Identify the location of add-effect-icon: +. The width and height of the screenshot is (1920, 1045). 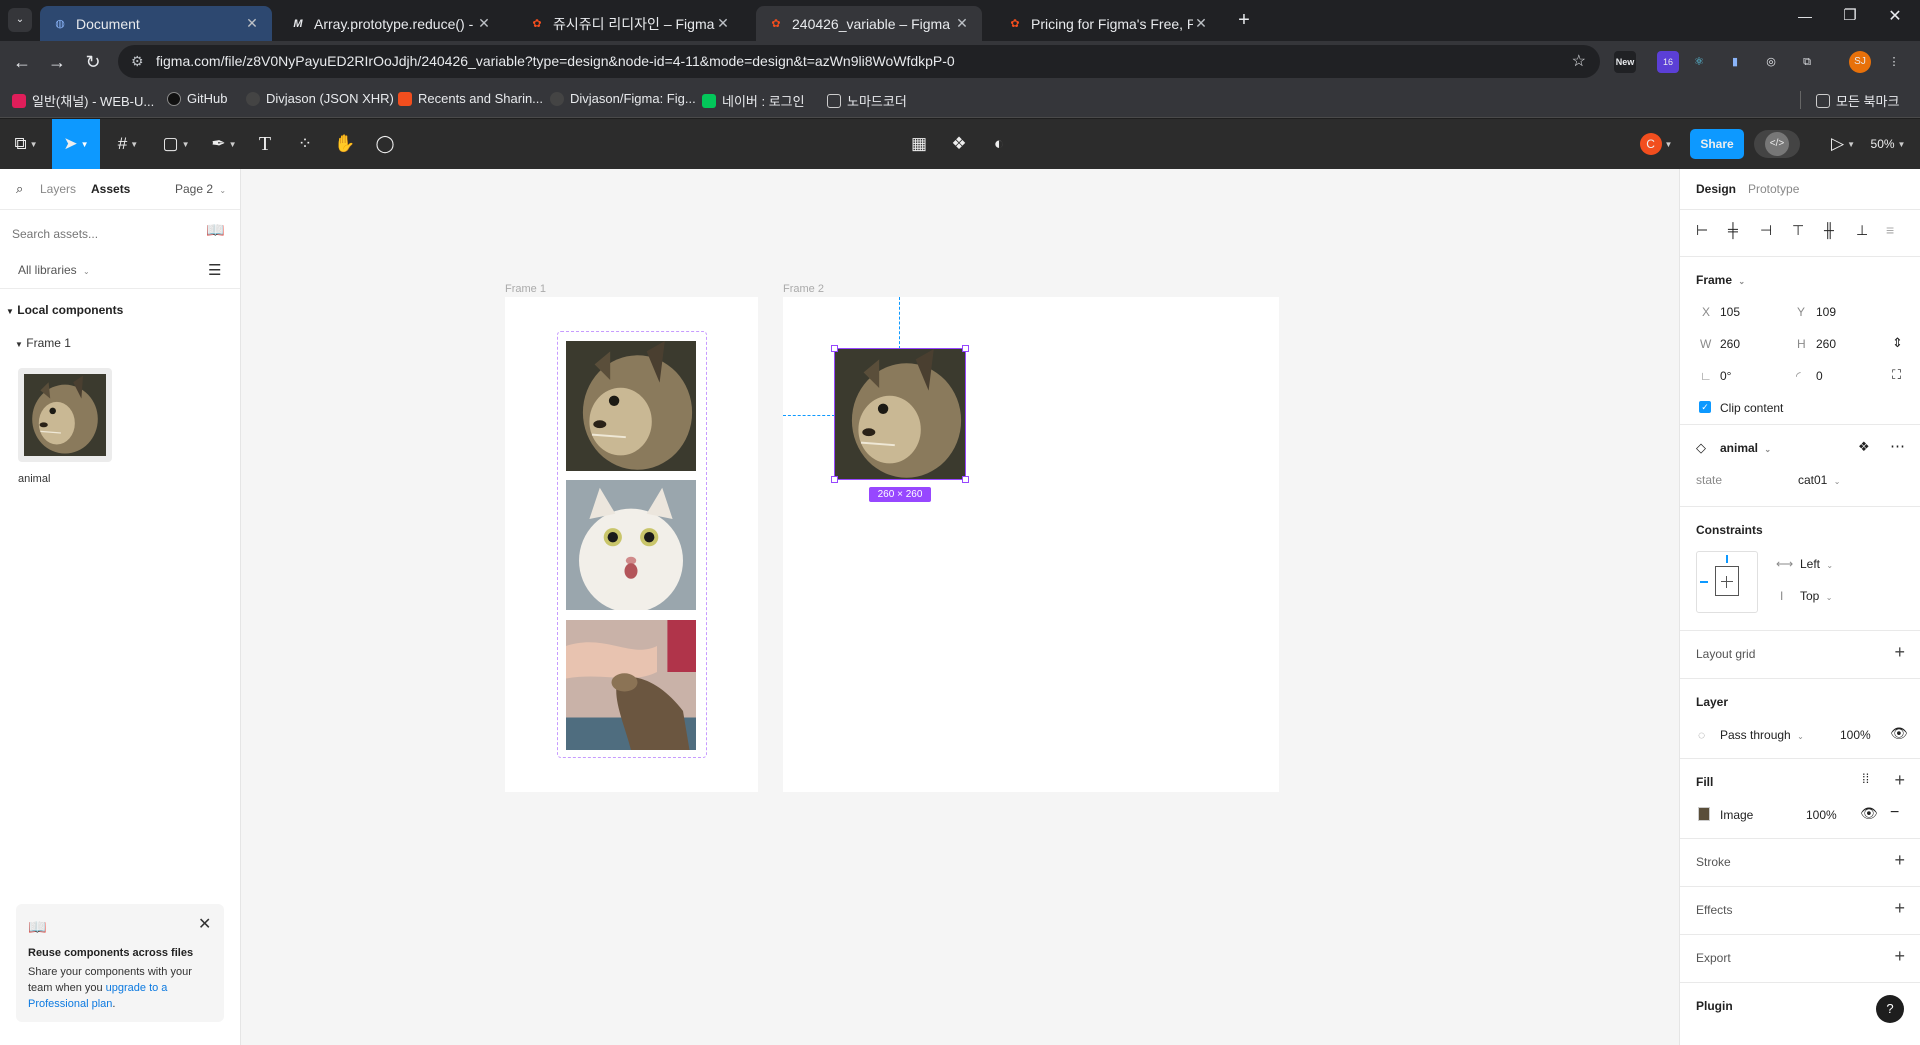
(1899, 908).